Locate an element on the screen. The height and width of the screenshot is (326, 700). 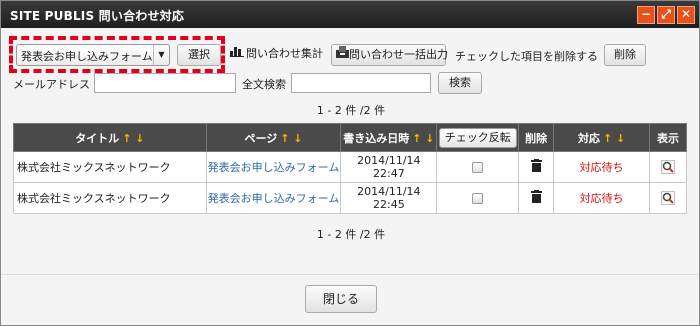
window-title: SITE PUBLIS 問い合わせ対応 is located at coordinates (97, 16).